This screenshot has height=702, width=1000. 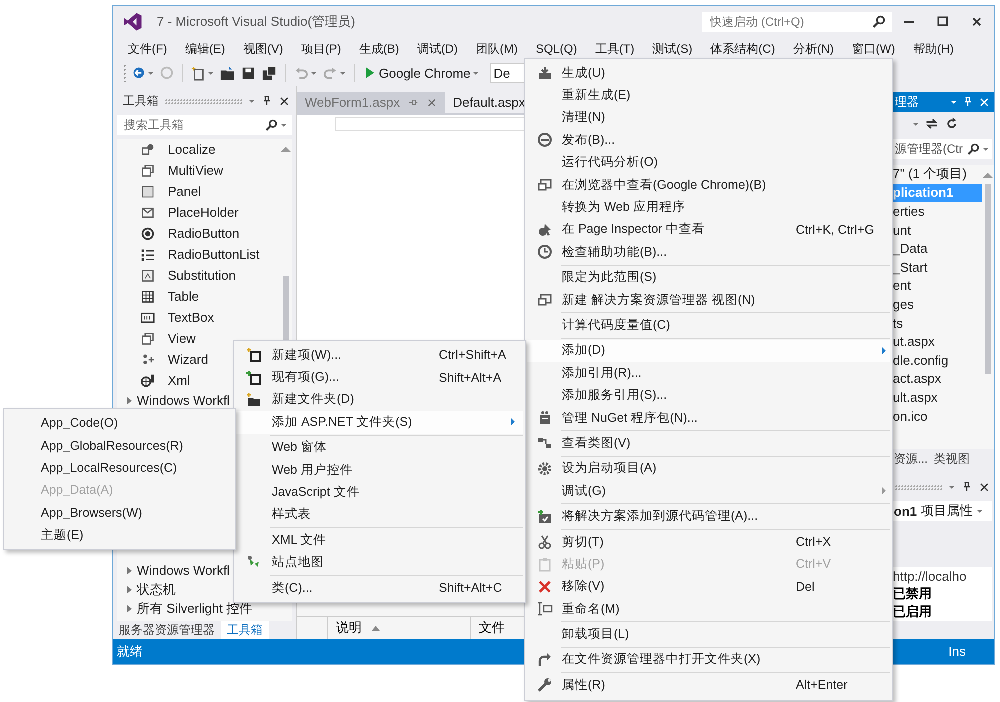 What do you see at coordinates (198, 149) in the screenshot?
I see `toolbox-item: Localize` at bounding box center [198, 149].